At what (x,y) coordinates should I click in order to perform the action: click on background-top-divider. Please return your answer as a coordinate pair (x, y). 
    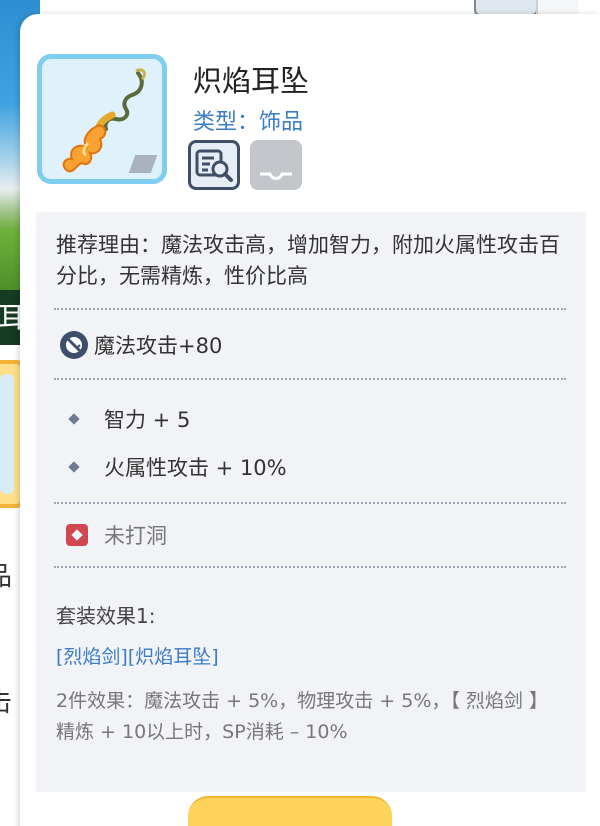
    Looking at the image, I should click on (557, 7).